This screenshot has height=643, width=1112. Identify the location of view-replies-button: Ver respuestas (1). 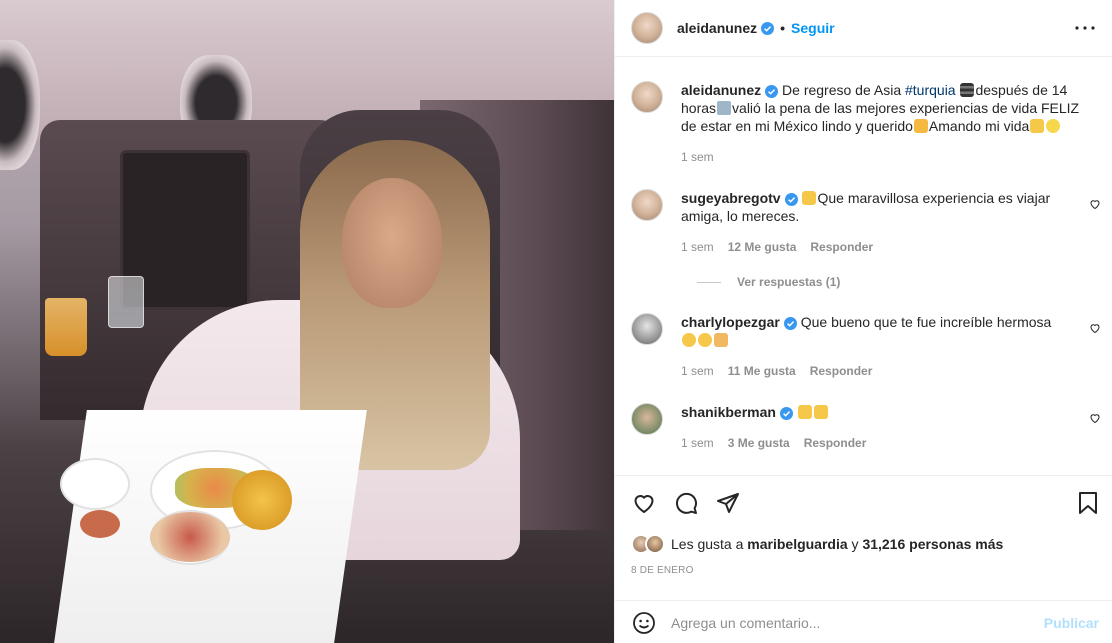
(768, 282).